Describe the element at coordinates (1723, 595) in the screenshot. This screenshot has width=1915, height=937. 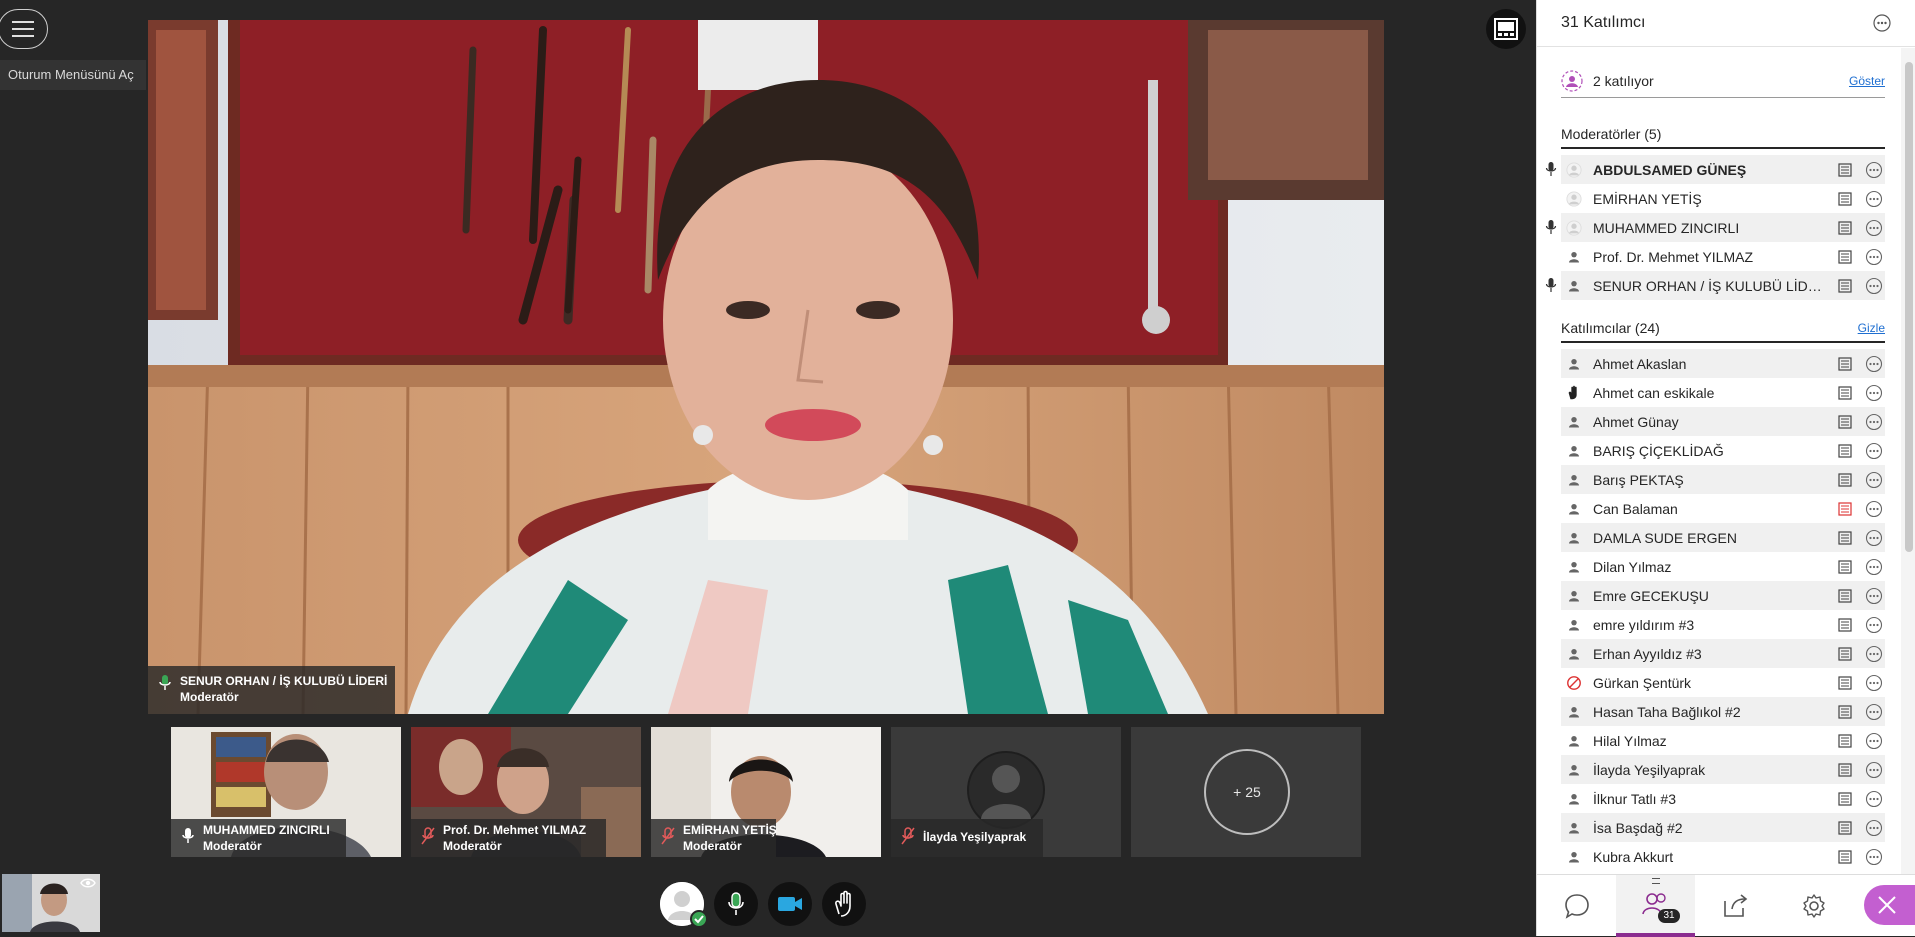
I see `participant-row: Emre GECEKUŞU` at that location.